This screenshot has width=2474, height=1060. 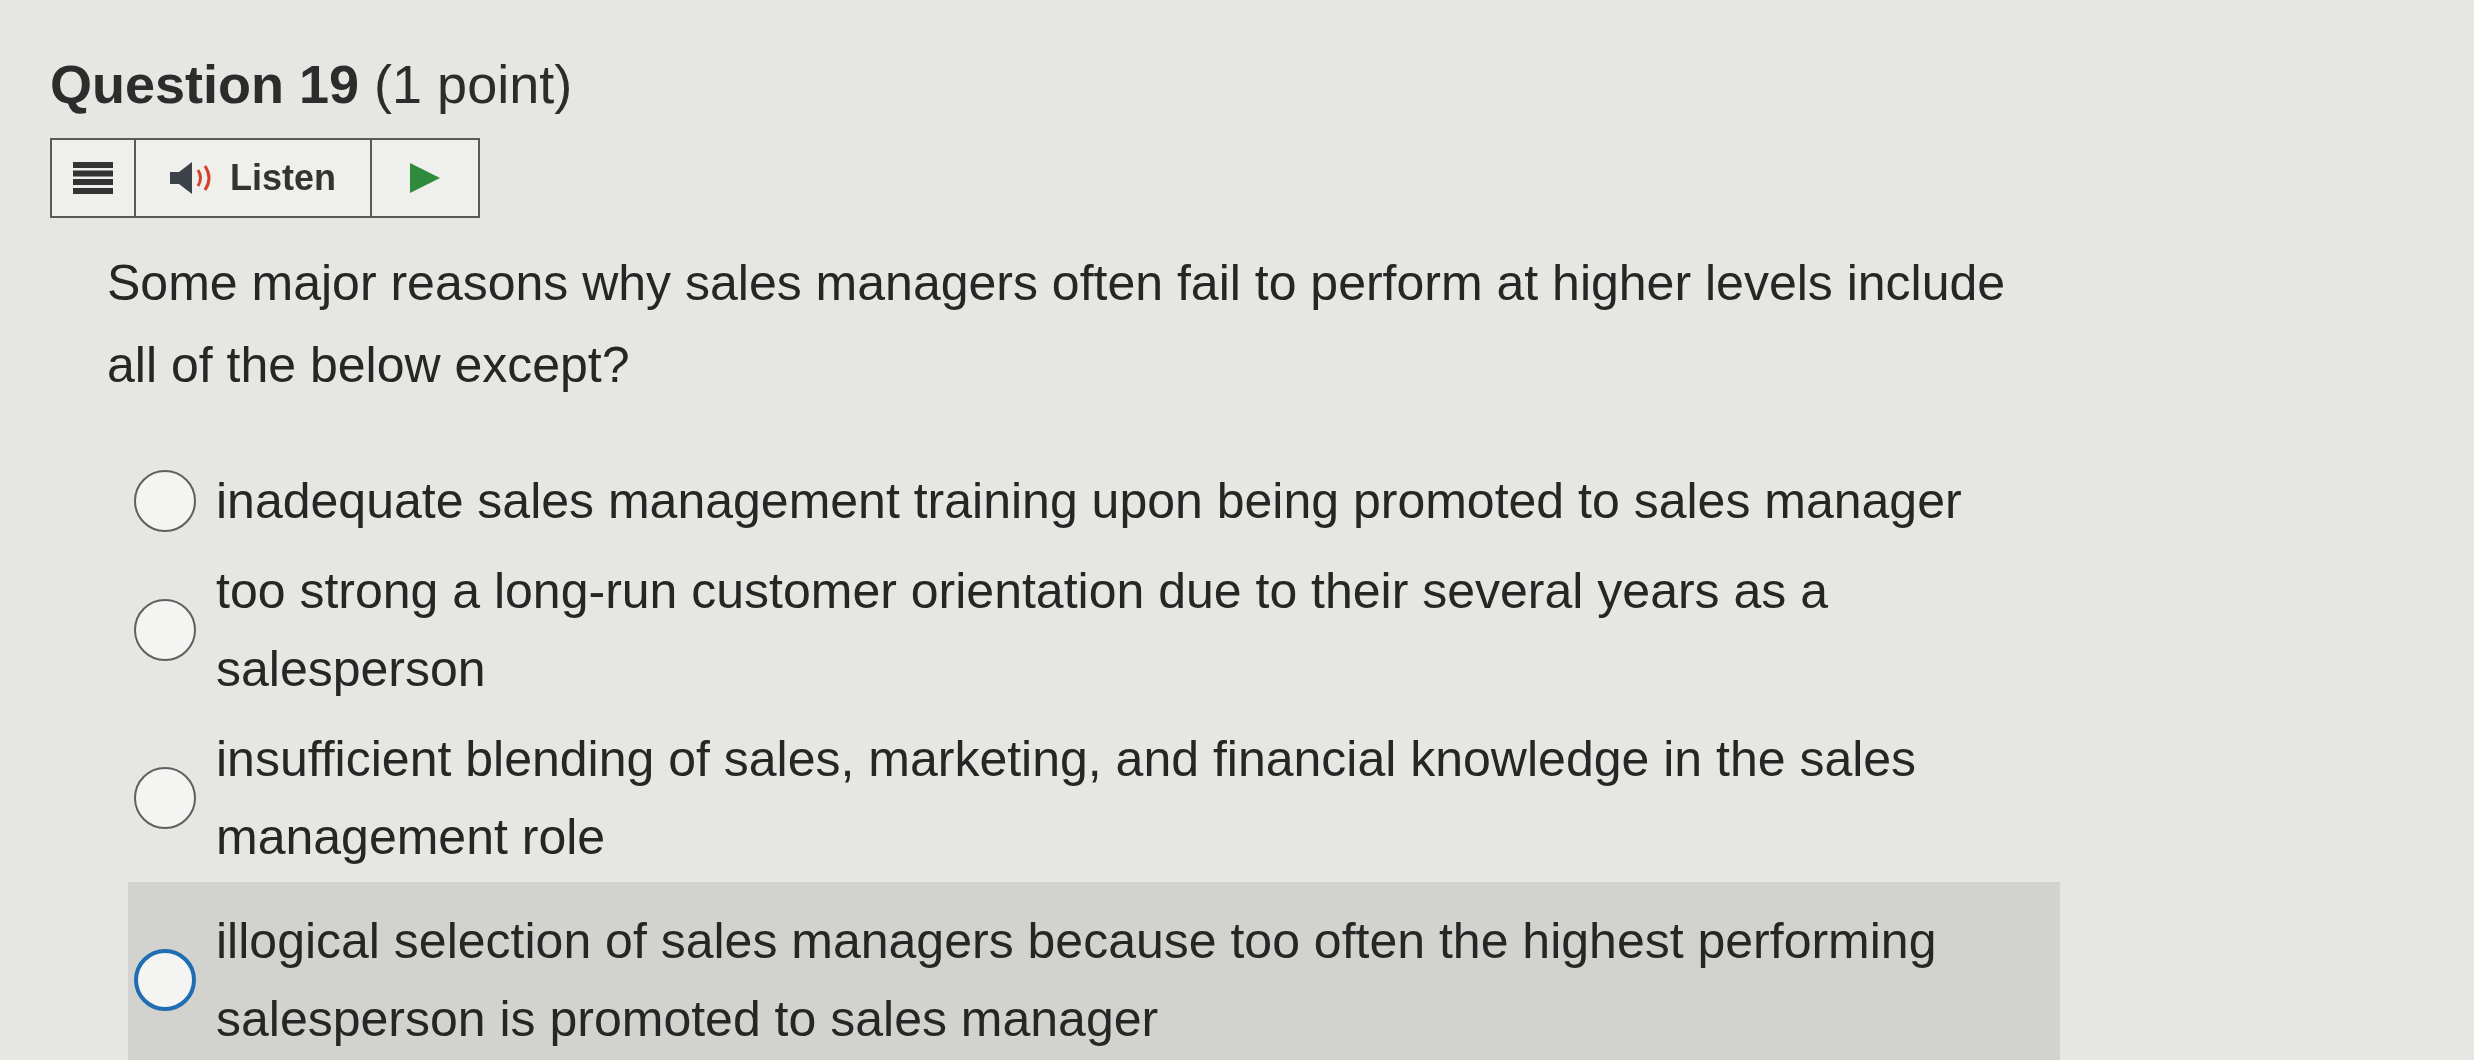 I want to click on menu-icon, so click(x=93, y=178).